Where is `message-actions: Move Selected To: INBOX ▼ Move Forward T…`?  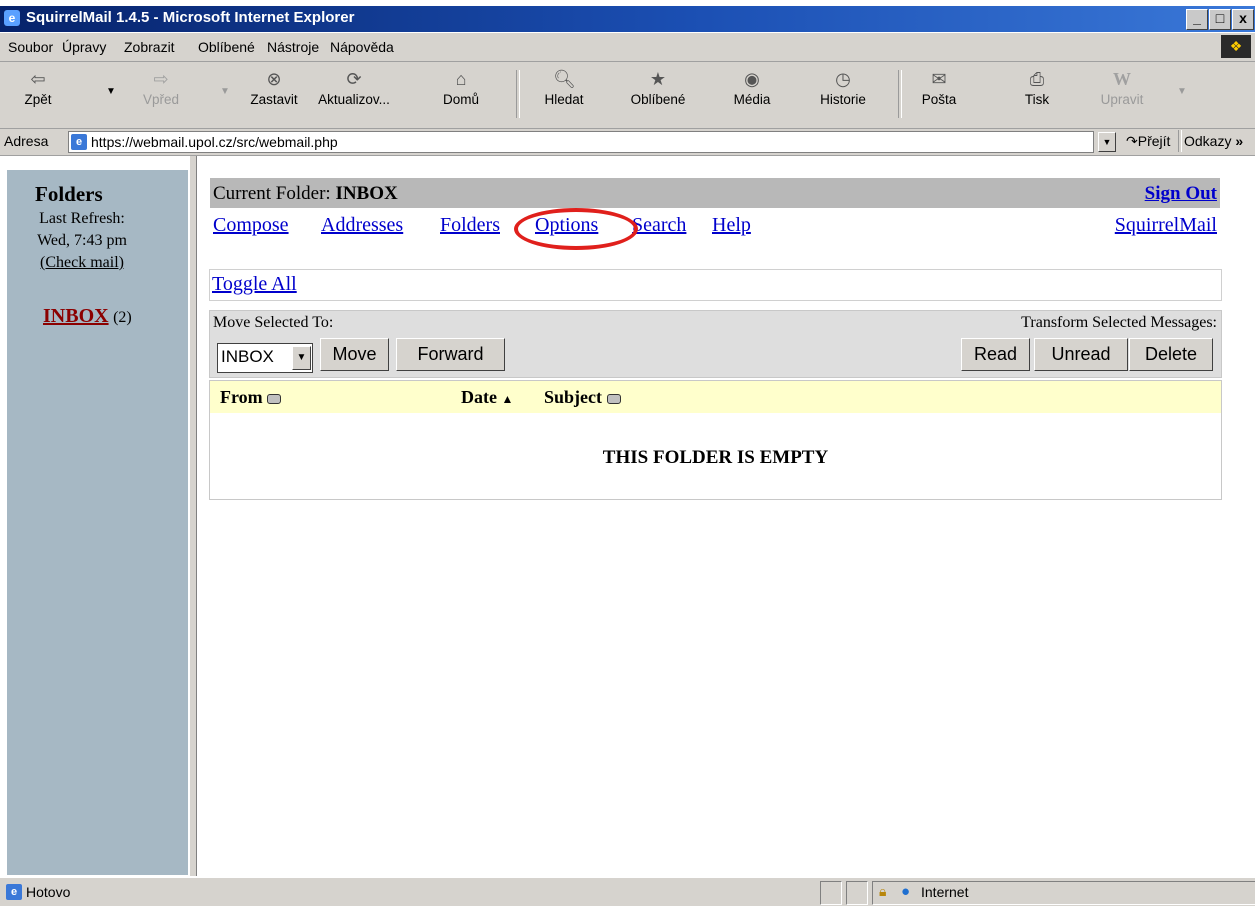
message-actions: Move Selected To: INBOX ▼ Move Forward T… is located at coordinates (715, 344).